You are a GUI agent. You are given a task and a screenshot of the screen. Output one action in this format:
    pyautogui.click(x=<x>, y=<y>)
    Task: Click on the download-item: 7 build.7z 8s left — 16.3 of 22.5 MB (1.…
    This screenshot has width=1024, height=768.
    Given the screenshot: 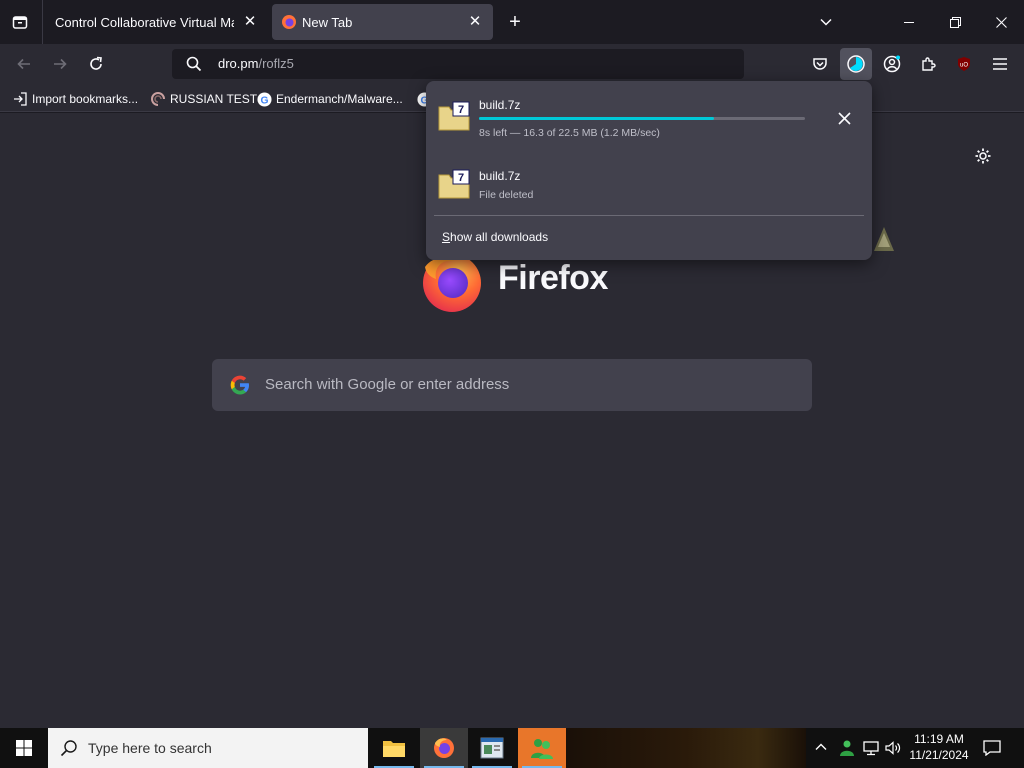 What is the action you would take?
    pyautogui.click(x=649, y=119)
    